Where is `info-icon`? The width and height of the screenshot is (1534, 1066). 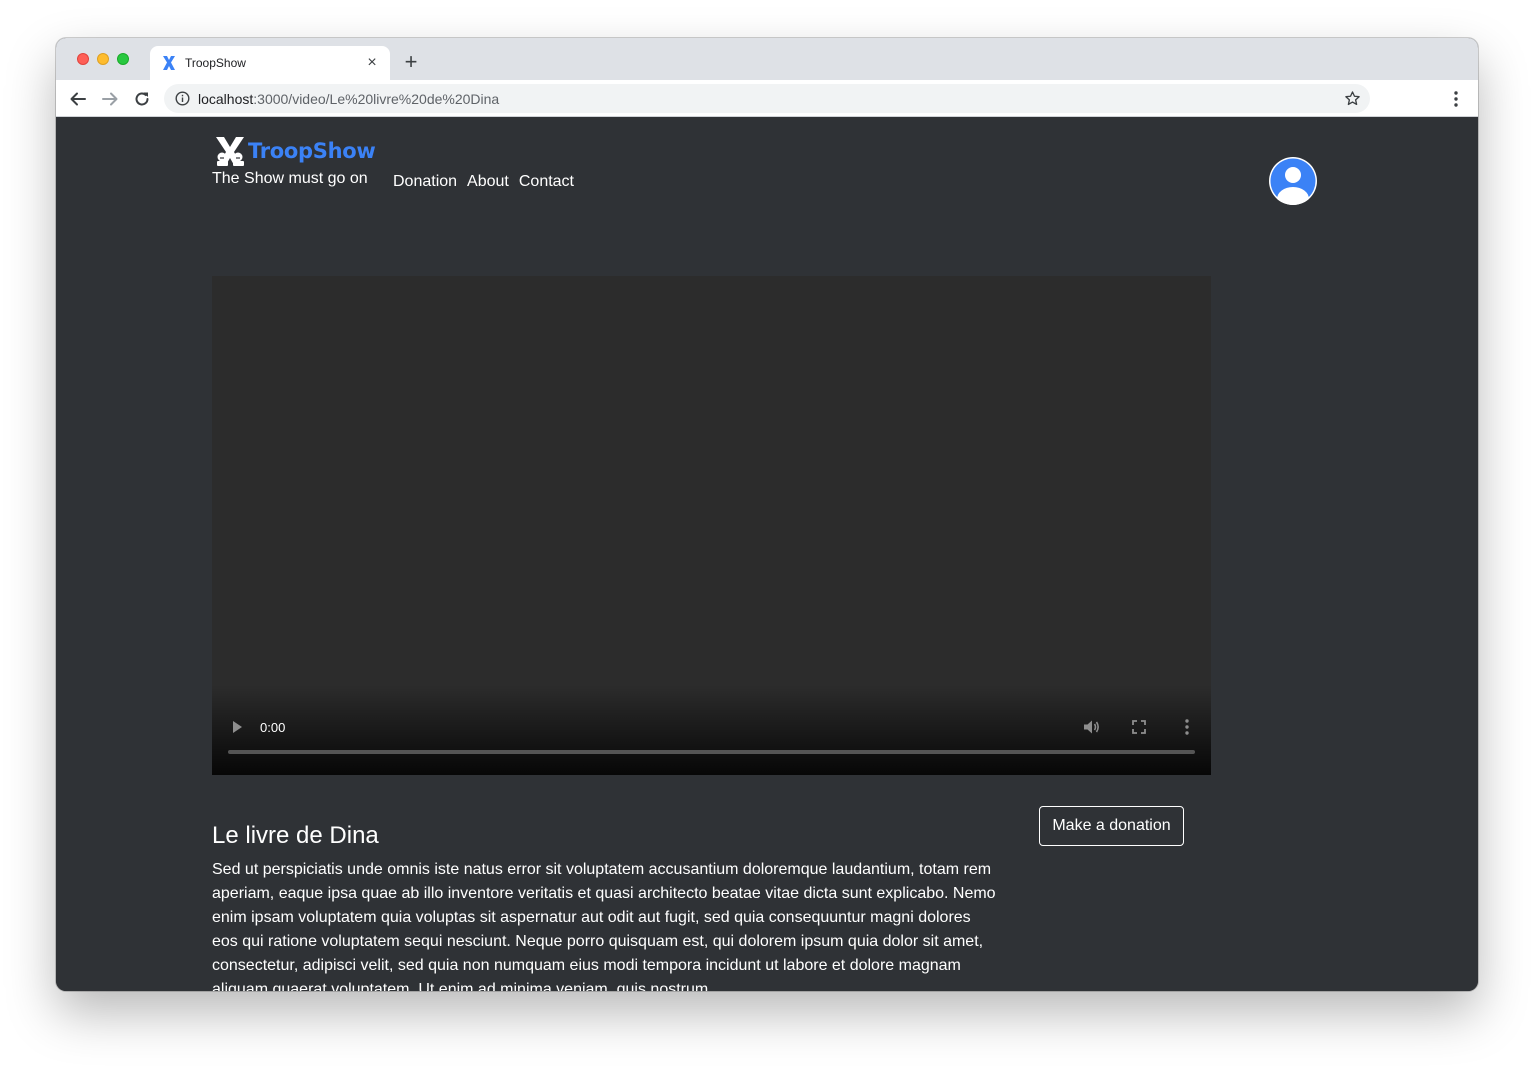 info-icon is located at coordinates (182, 98).